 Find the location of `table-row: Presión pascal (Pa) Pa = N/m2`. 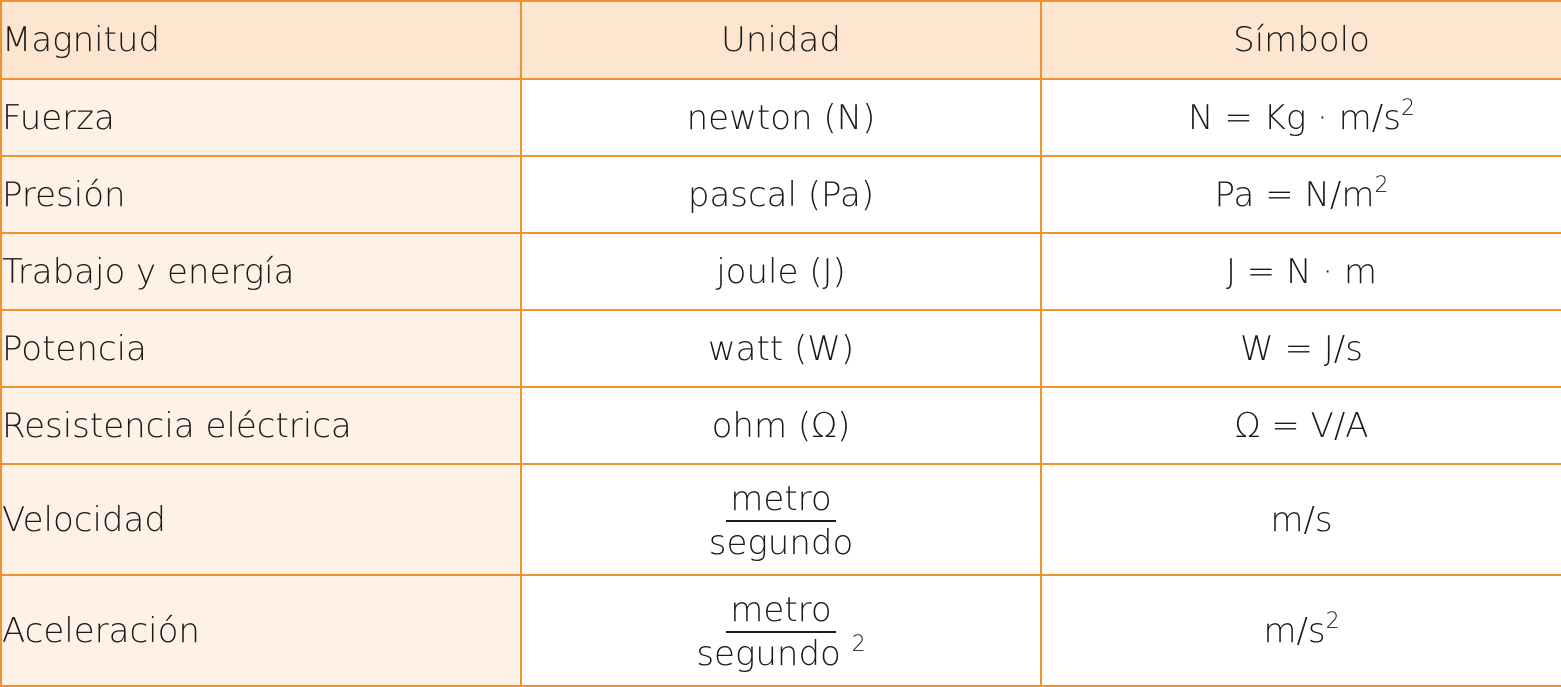

table-row: Presión pascal (Pa) Pa = N/m2 is located at coordinates (780, 194).